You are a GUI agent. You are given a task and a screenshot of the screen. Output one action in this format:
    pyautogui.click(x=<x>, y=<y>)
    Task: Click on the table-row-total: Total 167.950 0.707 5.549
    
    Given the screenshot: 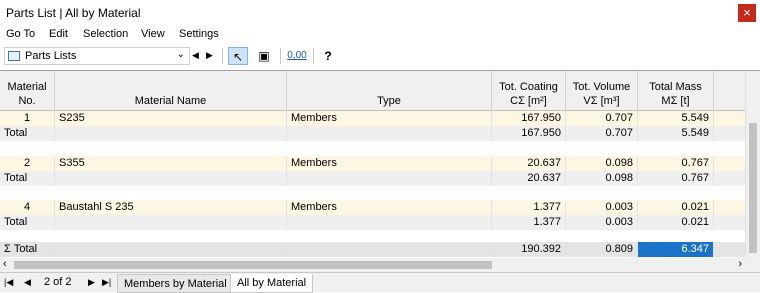 What is the action you would take?
    pyautogui.click(x=372, y=133)
    